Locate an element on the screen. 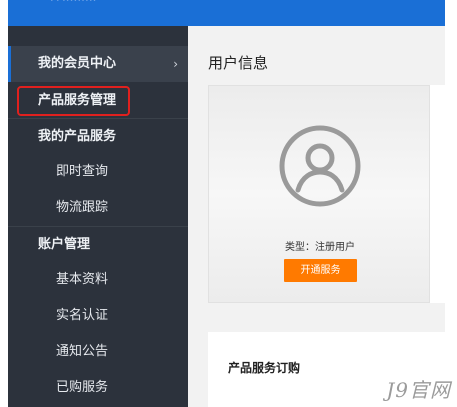 The width and height of the screenshot is (457, 407). user-type-text: 类型：注册用户 is located at coordinates (320, 247).